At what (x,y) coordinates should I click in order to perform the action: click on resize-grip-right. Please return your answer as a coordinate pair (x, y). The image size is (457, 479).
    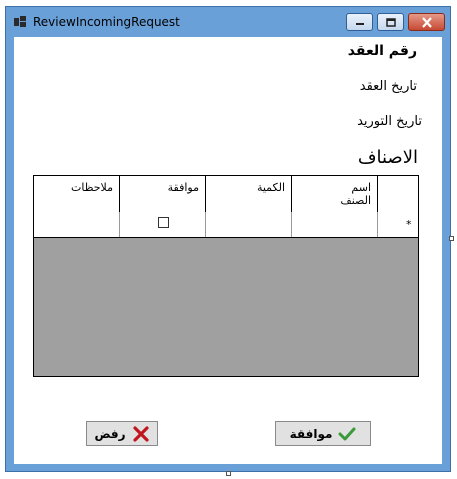
    Looking at the image, I should click on (451, 238).